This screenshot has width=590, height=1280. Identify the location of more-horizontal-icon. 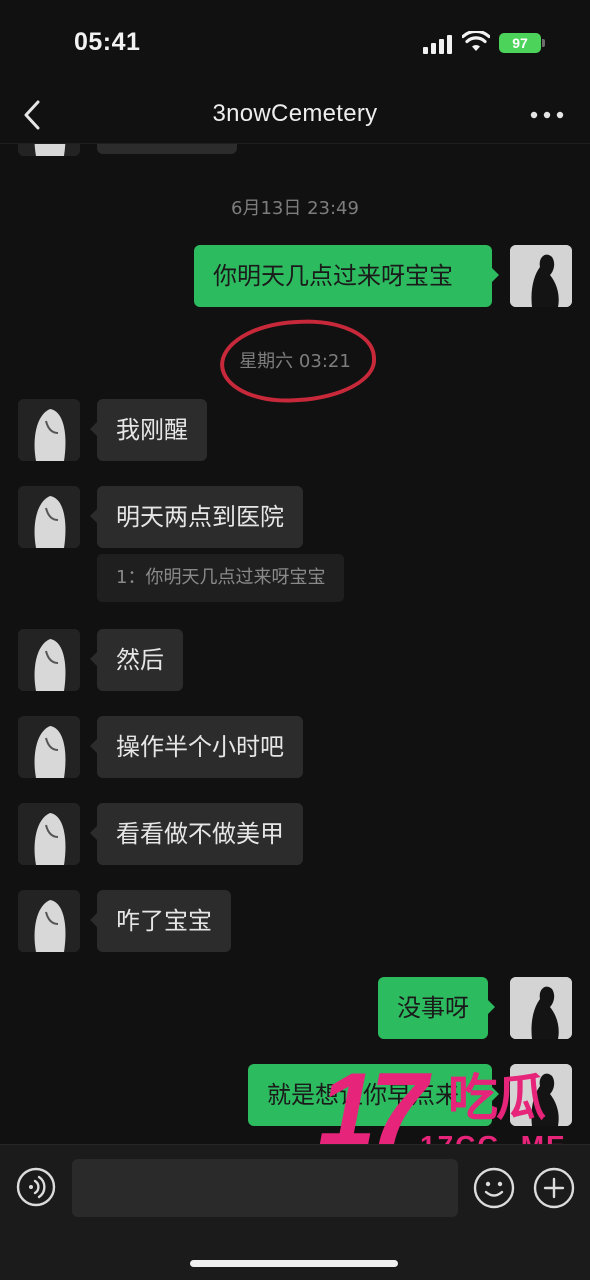
(547, 115).